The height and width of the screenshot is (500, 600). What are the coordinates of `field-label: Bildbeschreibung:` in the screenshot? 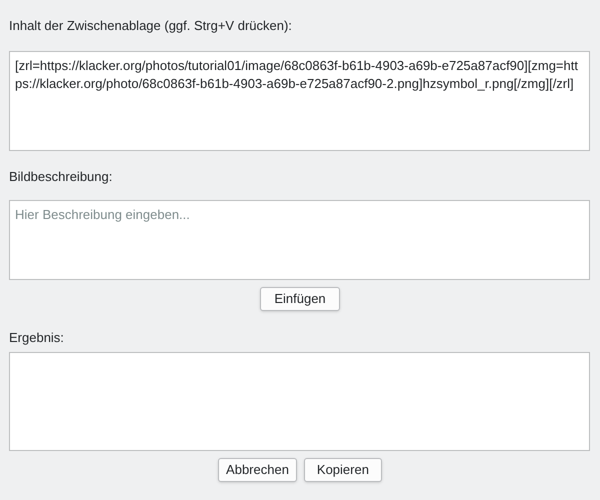 It's located at (61, 176).